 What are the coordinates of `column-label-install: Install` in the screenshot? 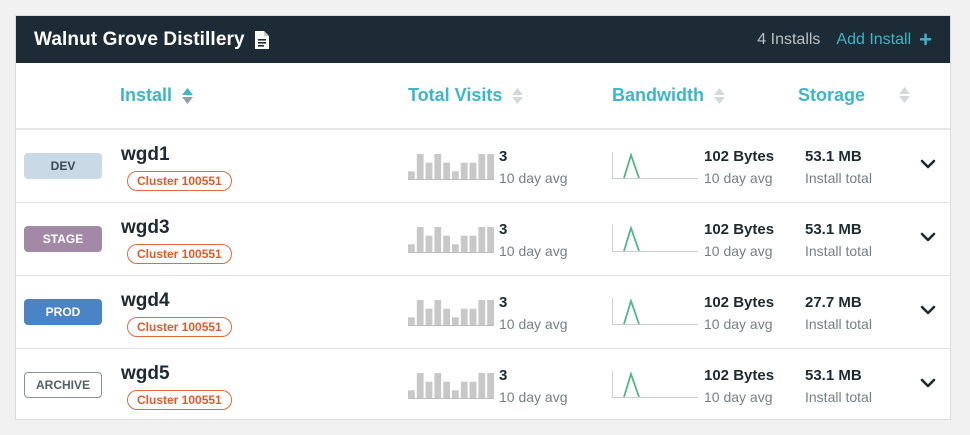 It's located at (146, 95).